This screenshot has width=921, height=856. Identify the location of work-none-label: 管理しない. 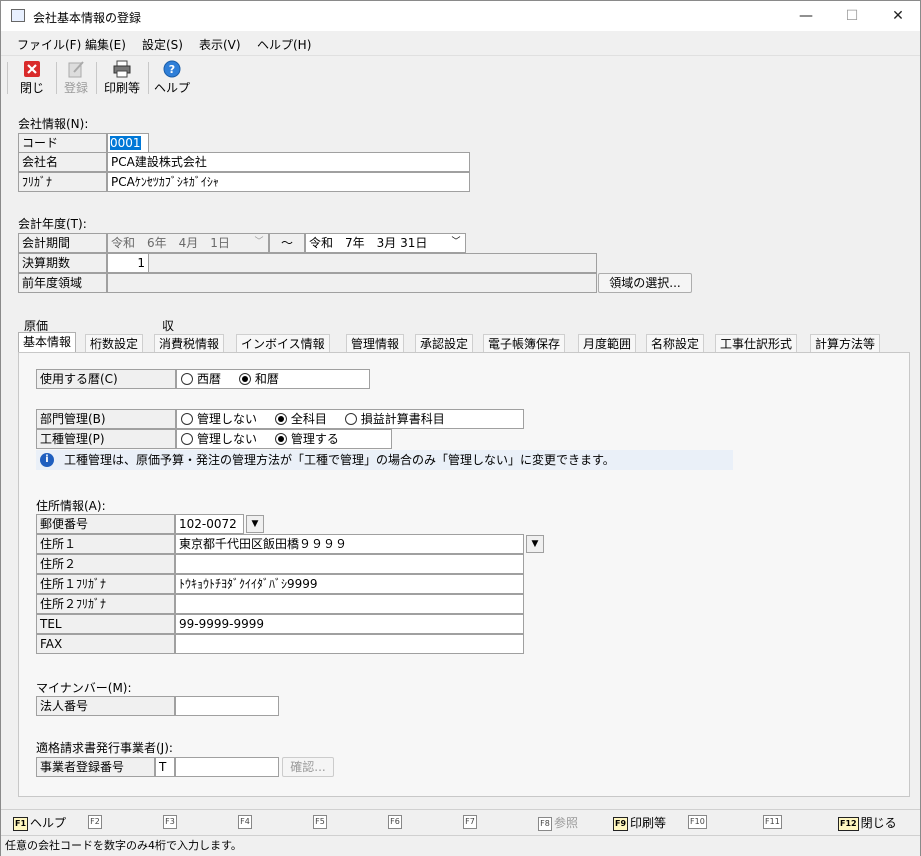
(227, 439).